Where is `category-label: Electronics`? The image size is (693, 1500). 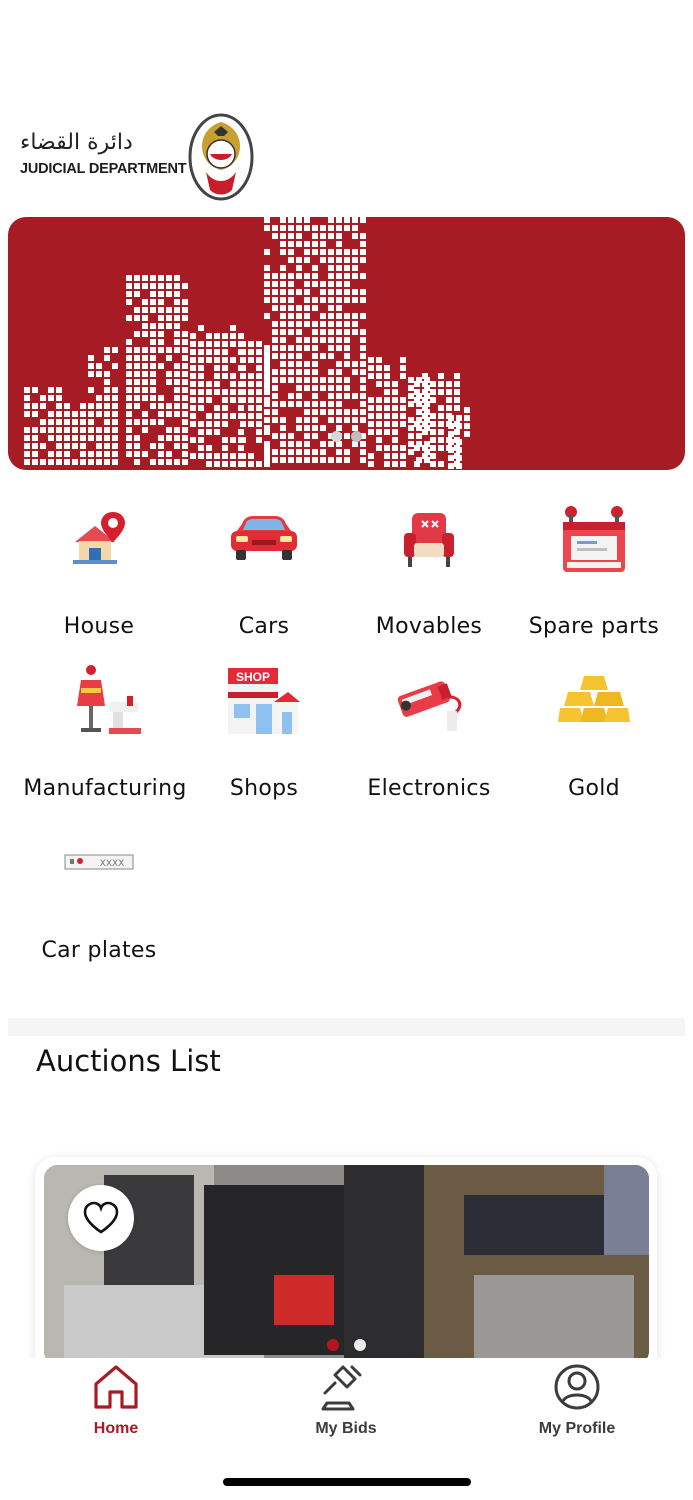
category-label: Electronics is located at coordinates (429, 788).